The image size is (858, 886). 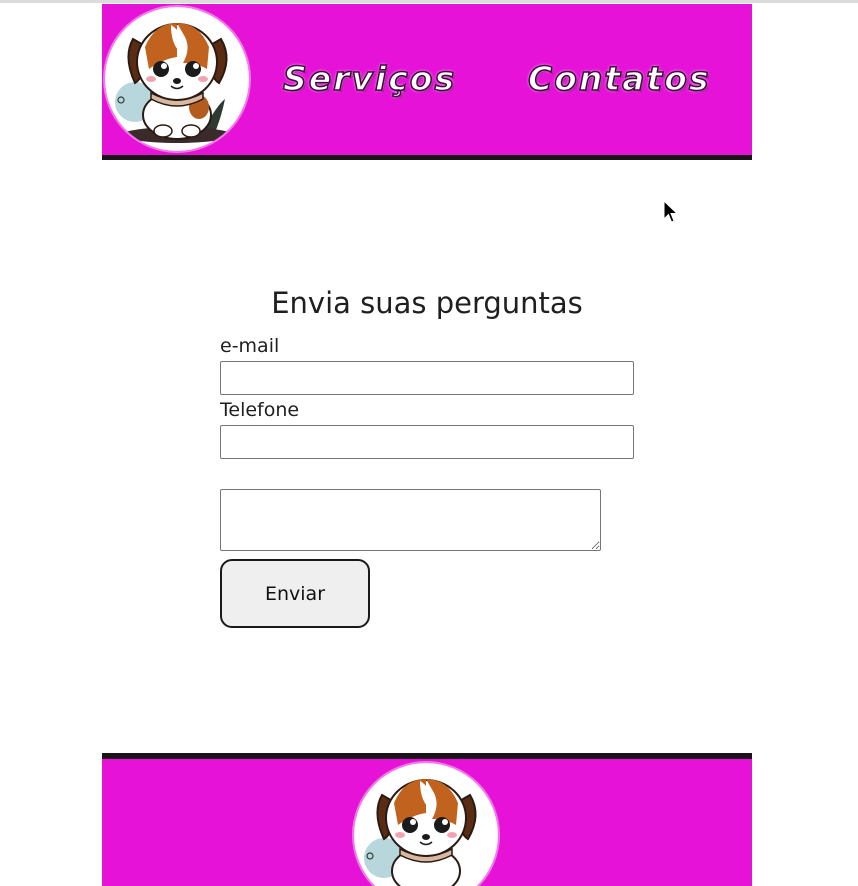 I want to click on phone-label: Telefone, so click(x=260, y=410).